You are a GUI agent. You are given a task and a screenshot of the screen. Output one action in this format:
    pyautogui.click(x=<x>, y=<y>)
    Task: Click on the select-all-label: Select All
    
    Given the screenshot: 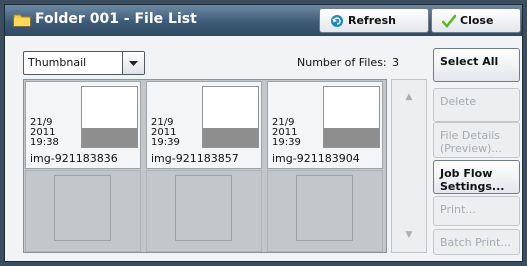 What is the action you would take?
    pyautogui.click(x=469, y=61)
    